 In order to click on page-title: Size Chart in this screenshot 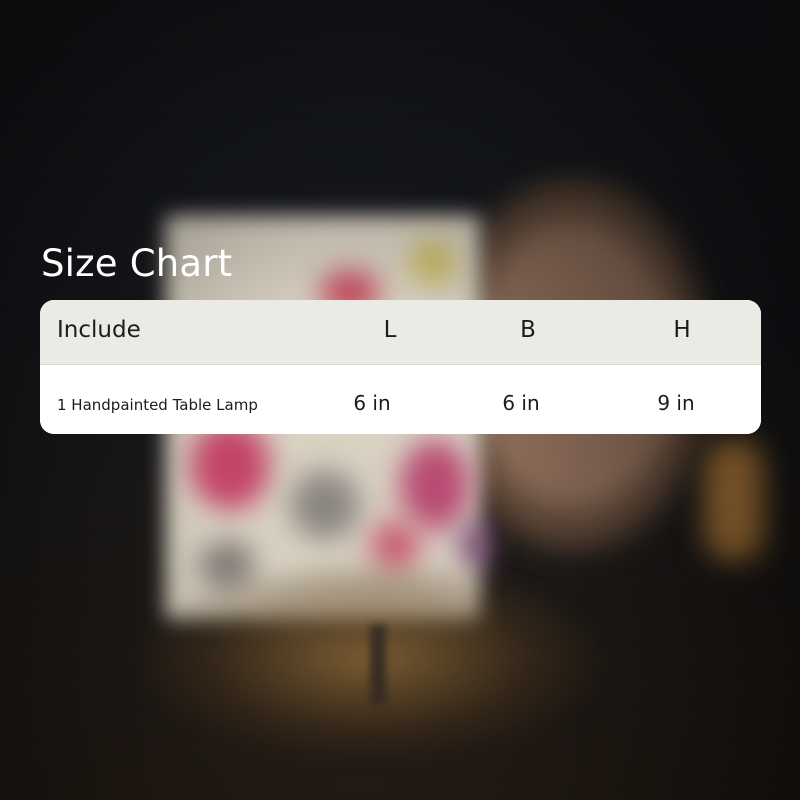, I will do `click(137, 263)`.